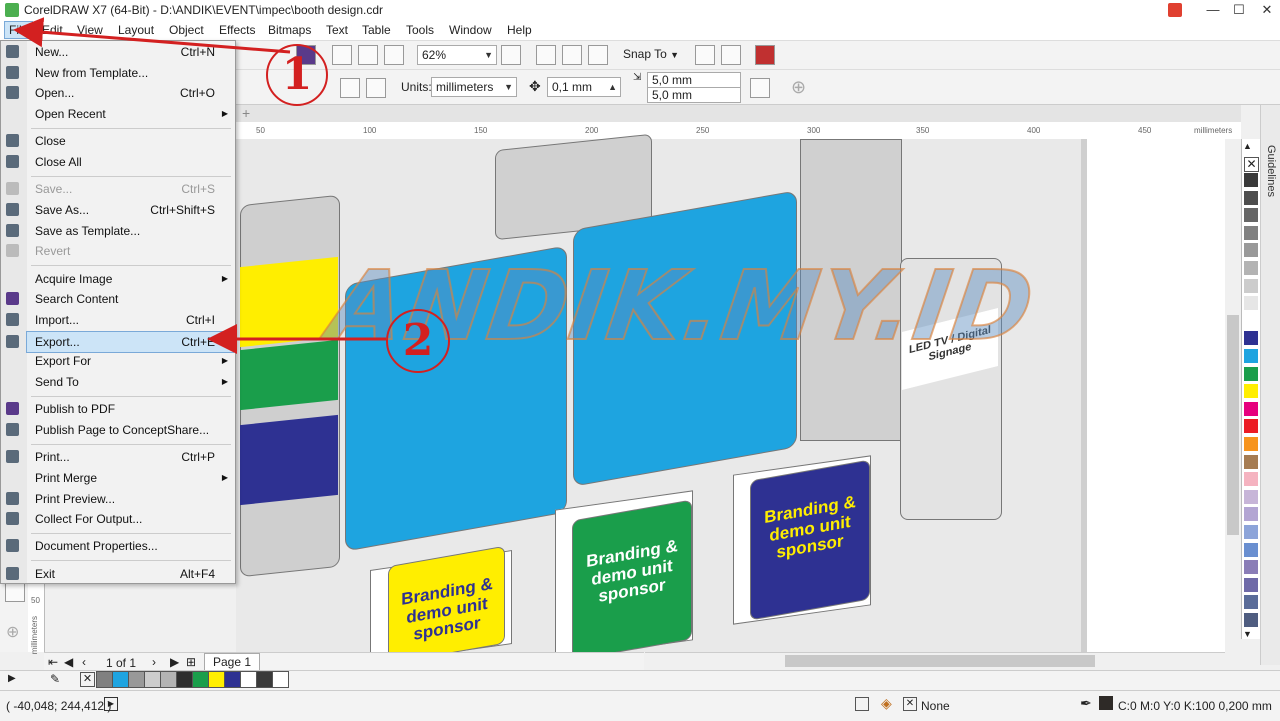 The height and width of the screenshot is (721, 1280). Describe the element at coordinates (152, 35) in the screenshot. I see `arrow-to-file-menu` at that location.